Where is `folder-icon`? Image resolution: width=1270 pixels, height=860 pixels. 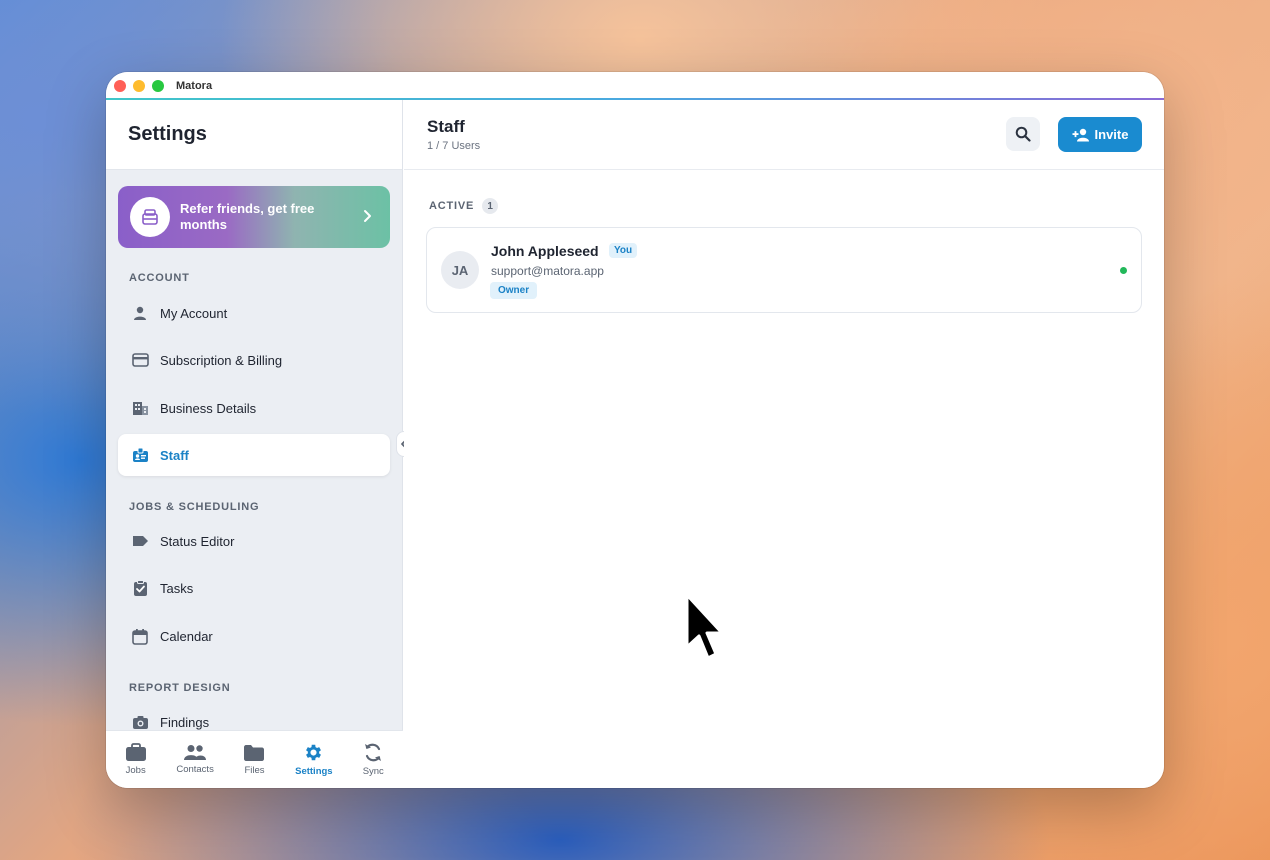 folder-icon is located at coordinates (254, 752).